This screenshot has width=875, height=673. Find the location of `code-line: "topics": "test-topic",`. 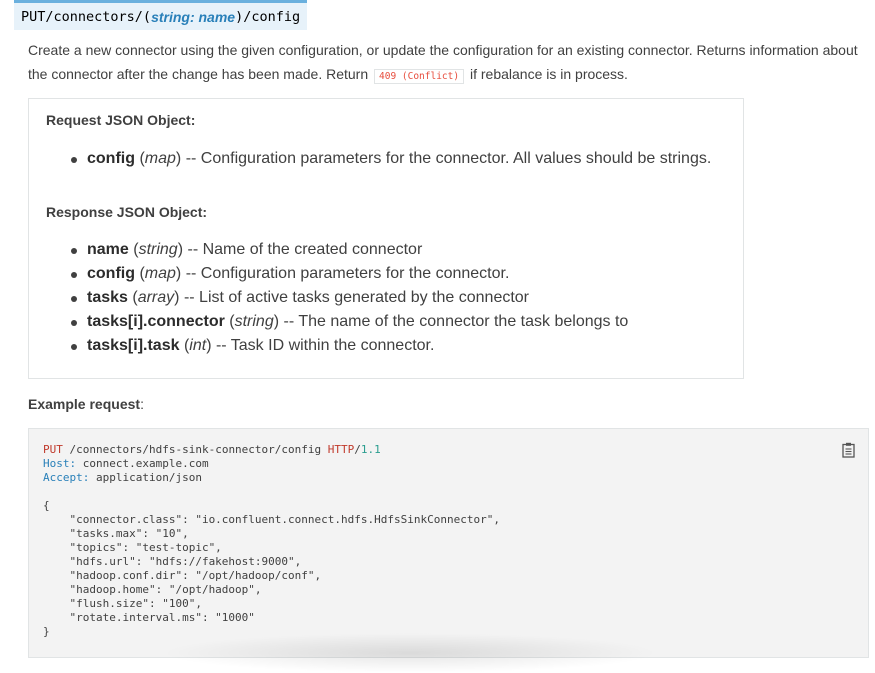

code-line: "topics": "test-topic", is located at coordinates (132, 547).